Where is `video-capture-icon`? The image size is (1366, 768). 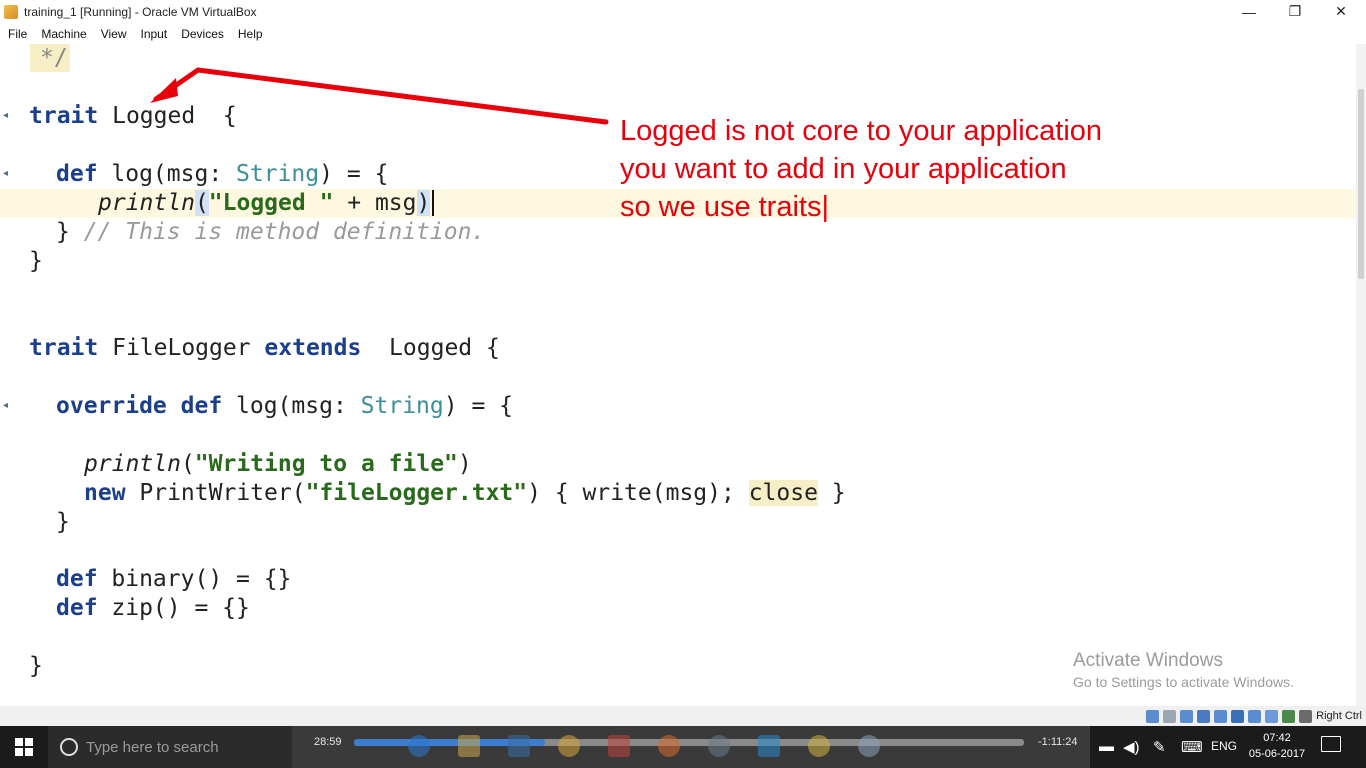
video-capture-icon is located at coordinates (1272, 716).